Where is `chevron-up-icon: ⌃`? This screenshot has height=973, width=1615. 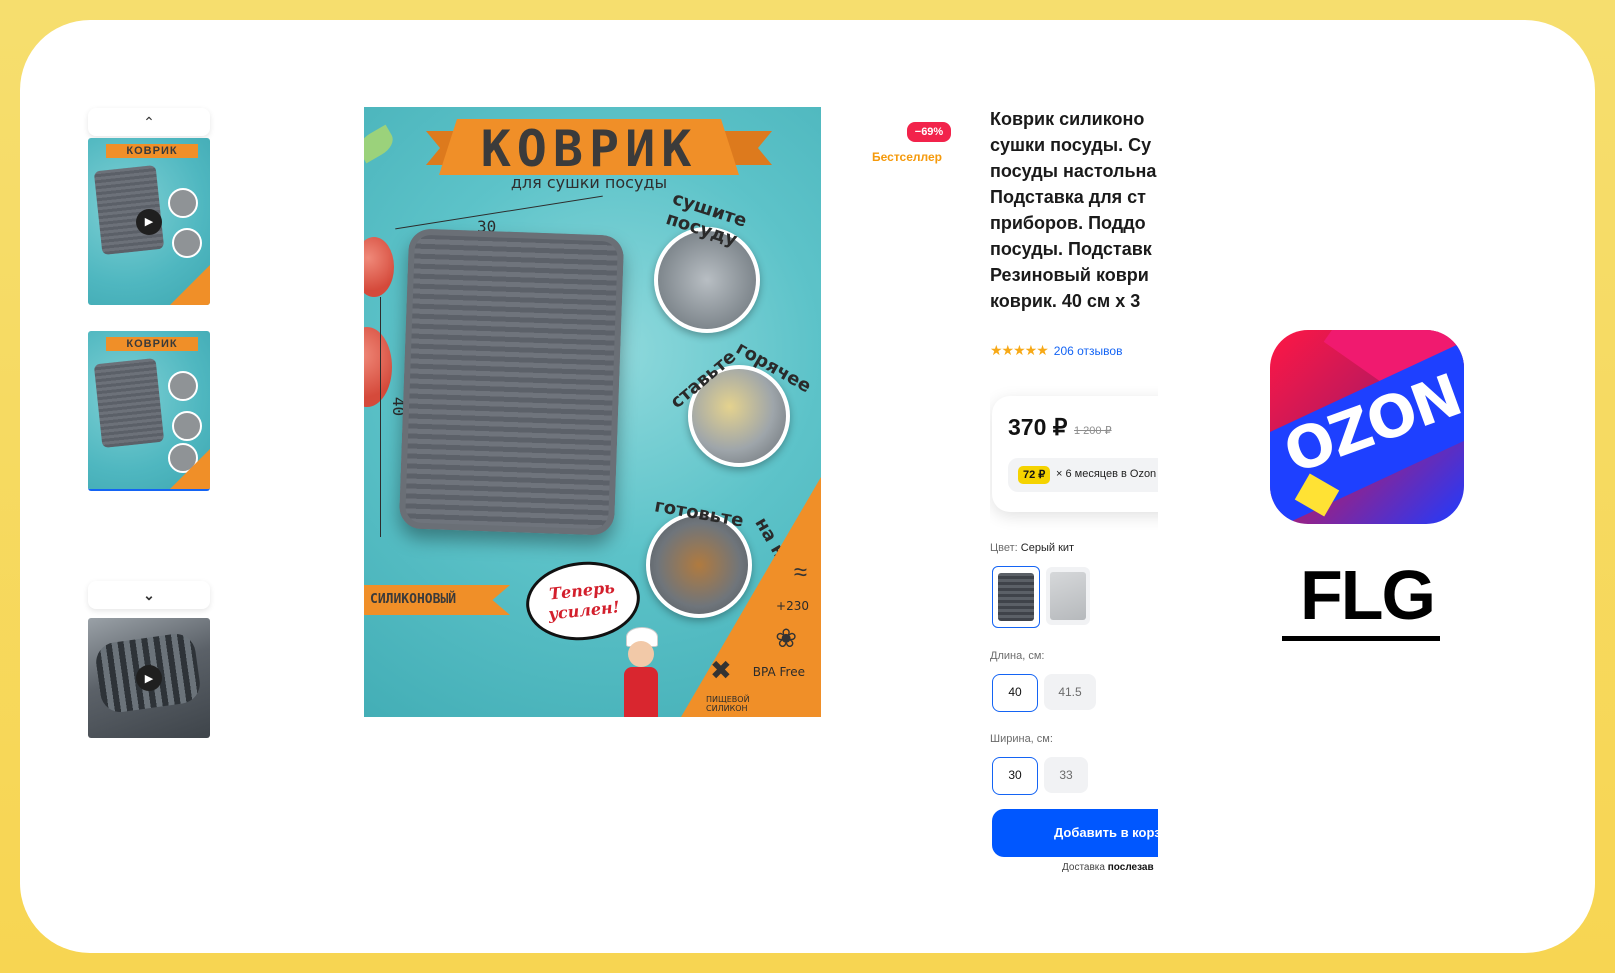 chevron-up-icon: ⌃ is located at coordinates (149, 121).